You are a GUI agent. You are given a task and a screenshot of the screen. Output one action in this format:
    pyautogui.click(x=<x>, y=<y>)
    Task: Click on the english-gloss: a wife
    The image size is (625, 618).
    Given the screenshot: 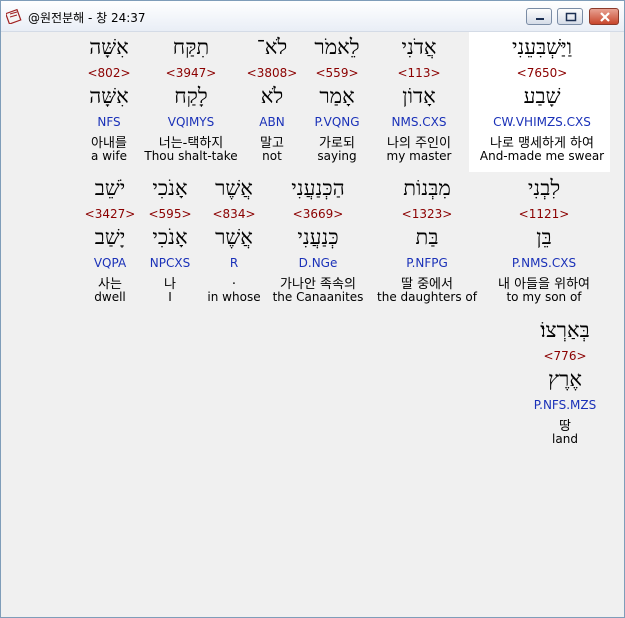 What is the action you would take?
    pyautogui.click(x=109, y=156)
    